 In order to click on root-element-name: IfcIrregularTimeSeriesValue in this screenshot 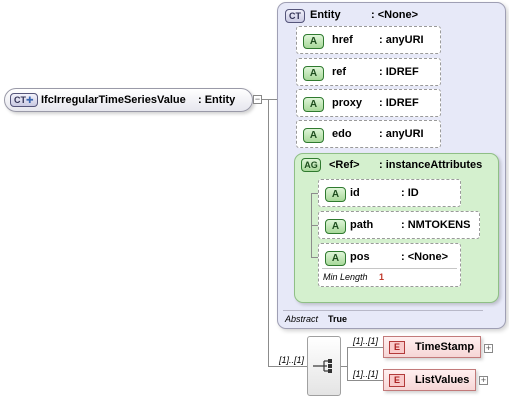, I will do `click(113, 100)`.